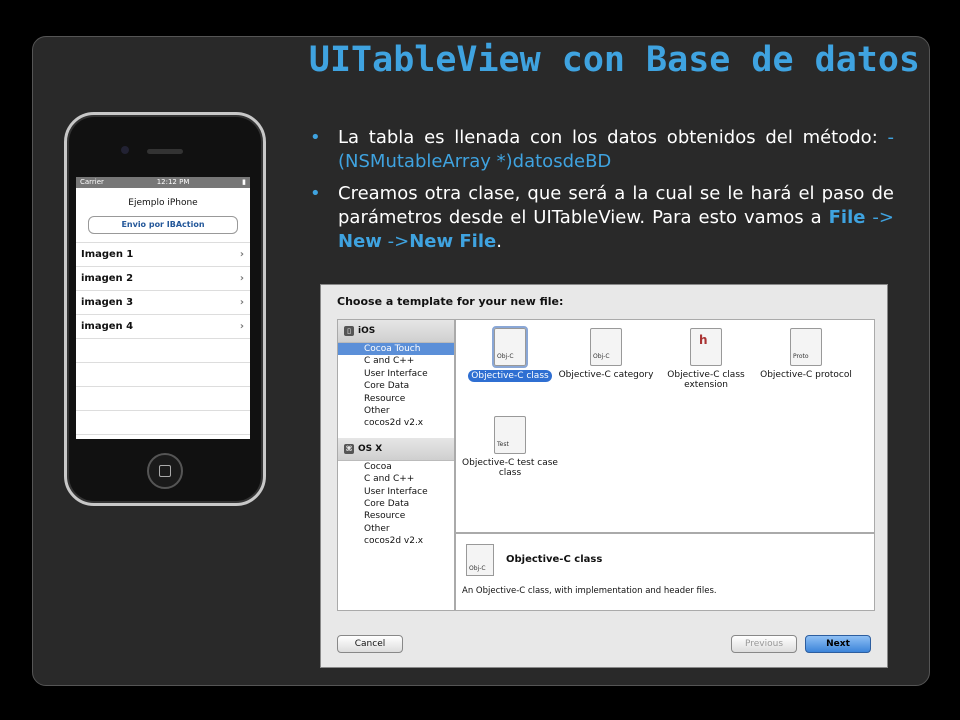 This screenshot has width=960, height=720. I want to click on template-label: Objective-C category, so click(606, 375).